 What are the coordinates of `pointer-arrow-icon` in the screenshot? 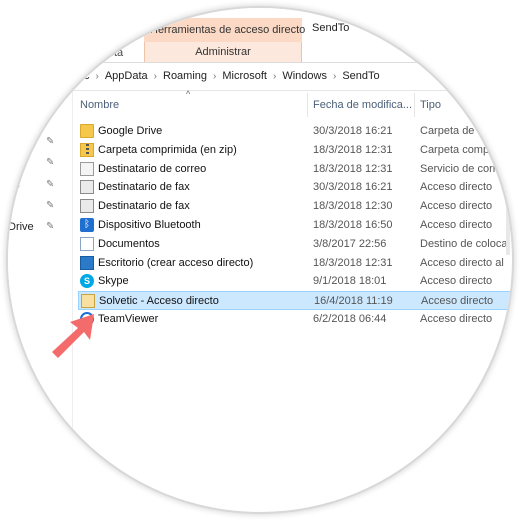 It's located at (73, 336).